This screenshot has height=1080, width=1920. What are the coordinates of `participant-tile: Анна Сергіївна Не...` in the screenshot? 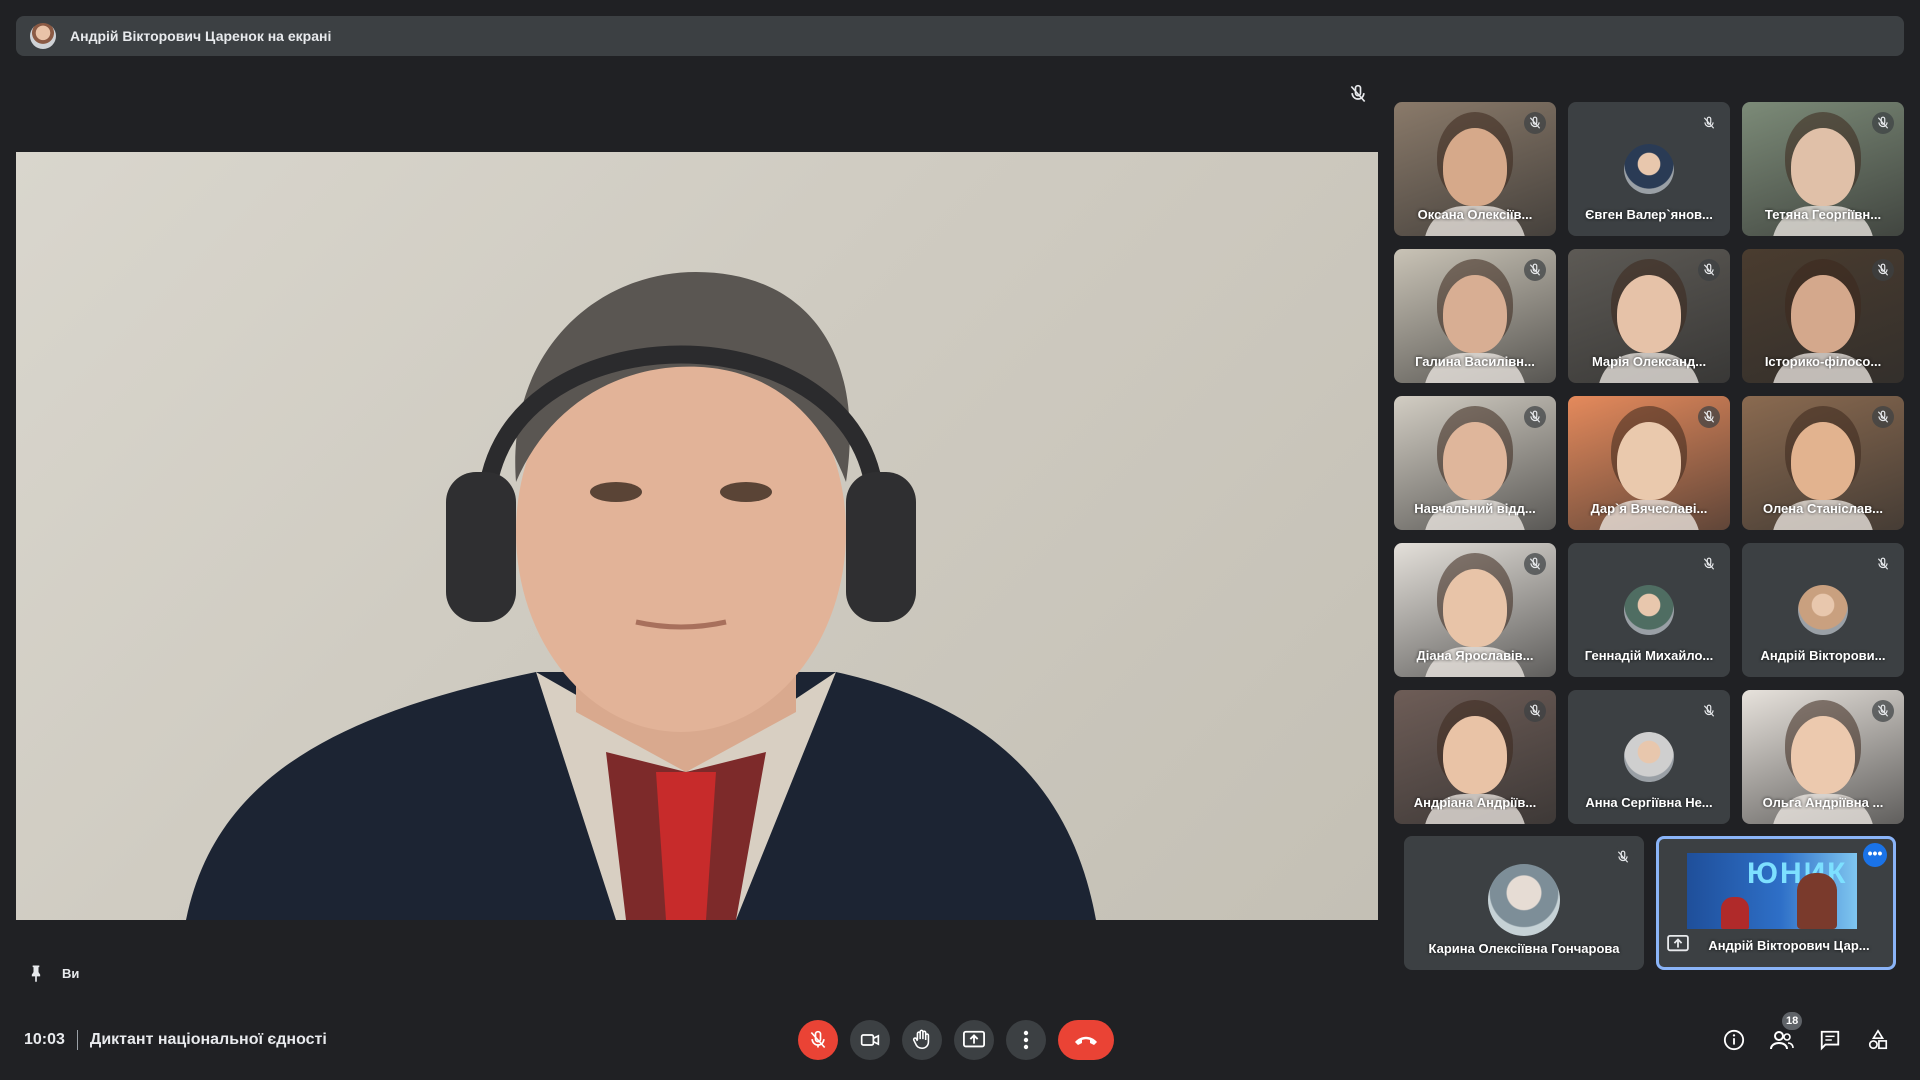 It's located at (1649, 757).